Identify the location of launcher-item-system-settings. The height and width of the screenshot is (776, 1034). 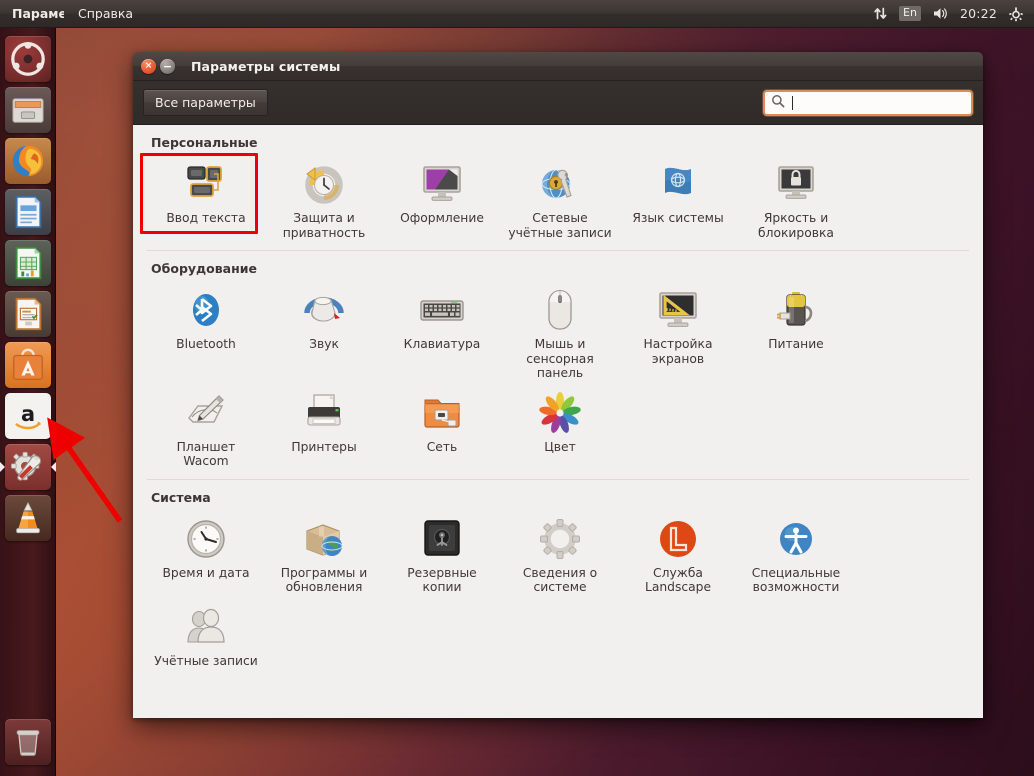
(28, 467).